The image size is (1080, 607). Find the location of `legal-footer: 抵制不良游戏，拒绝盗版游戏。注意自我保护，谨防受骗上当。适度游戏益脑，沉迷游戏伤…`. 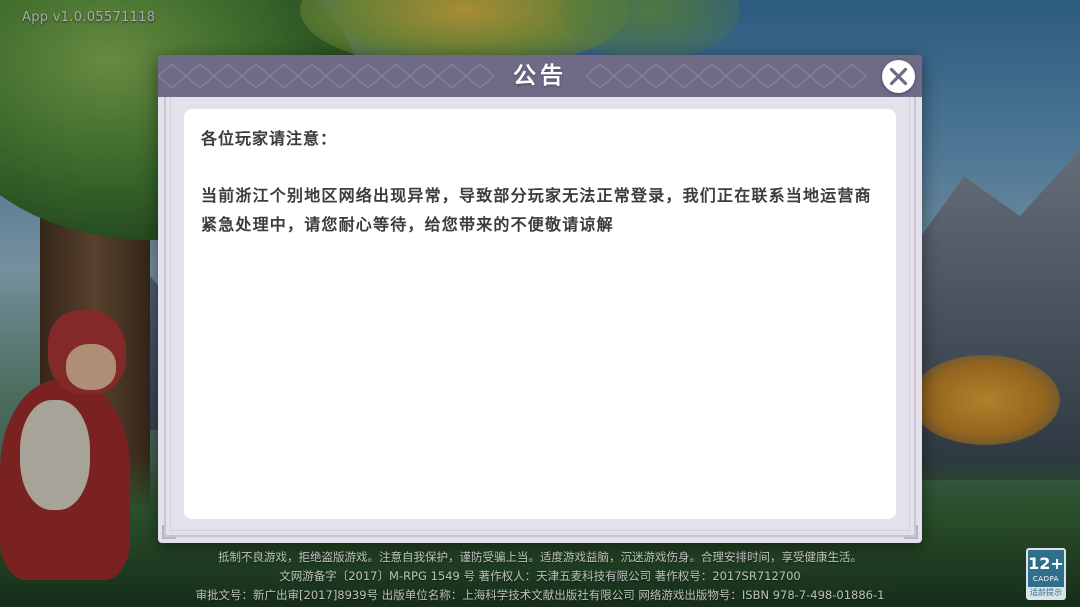

legal-footer: 抵制不良游戏，拒绝盗版游戏。注意自我保护，谨防受骗上当。适度游戏益脑，沉迷游戏伤… is located at coordinates (540, 576).